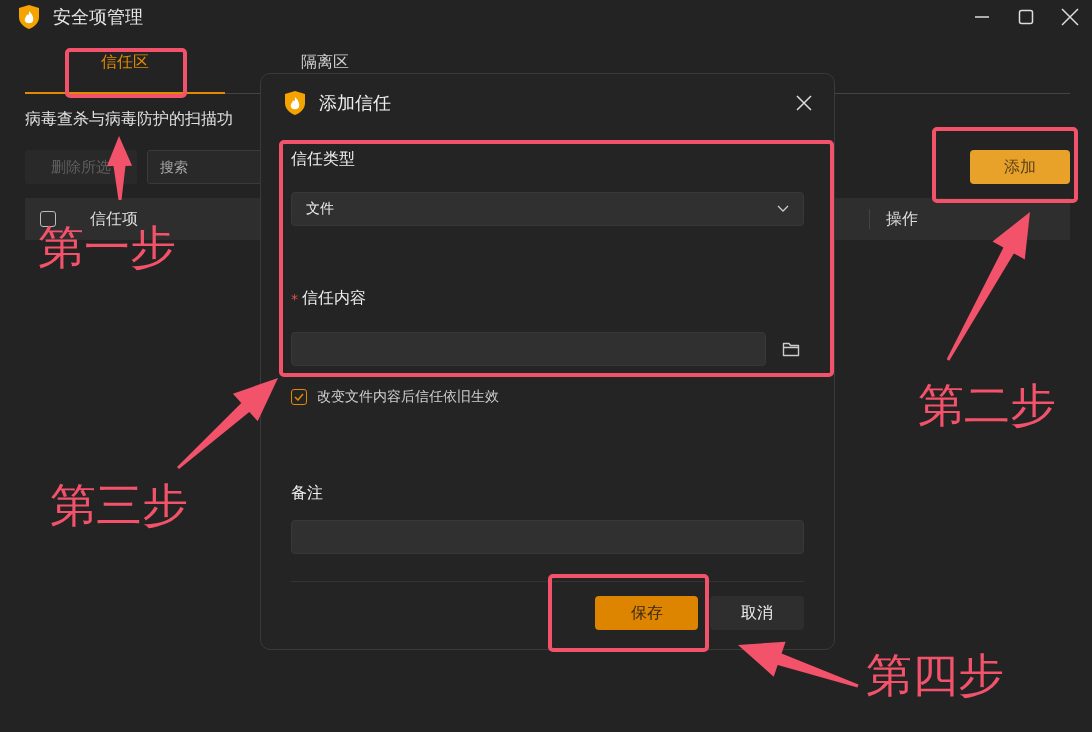 The width and height of the screenshot is (1092, 732). What do you see at coordinates (334, 298) in the screenshot?
I see `field-label: 信任内容` at bounding box center [334, 298].